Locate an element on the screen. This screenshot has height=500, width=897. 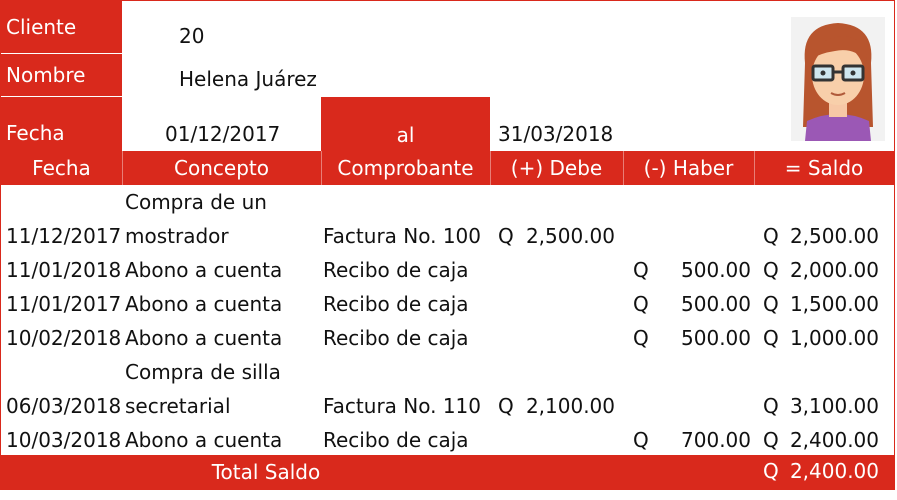
row-5-debe: 2,100.00 is located at coordinates (570, 406).